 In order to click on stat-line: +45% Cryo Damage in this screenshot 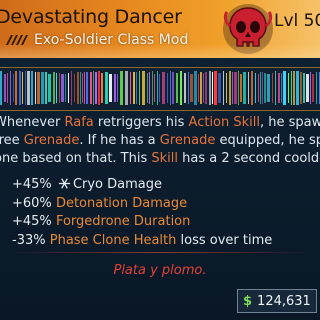, I will do `click(162, 185)`.